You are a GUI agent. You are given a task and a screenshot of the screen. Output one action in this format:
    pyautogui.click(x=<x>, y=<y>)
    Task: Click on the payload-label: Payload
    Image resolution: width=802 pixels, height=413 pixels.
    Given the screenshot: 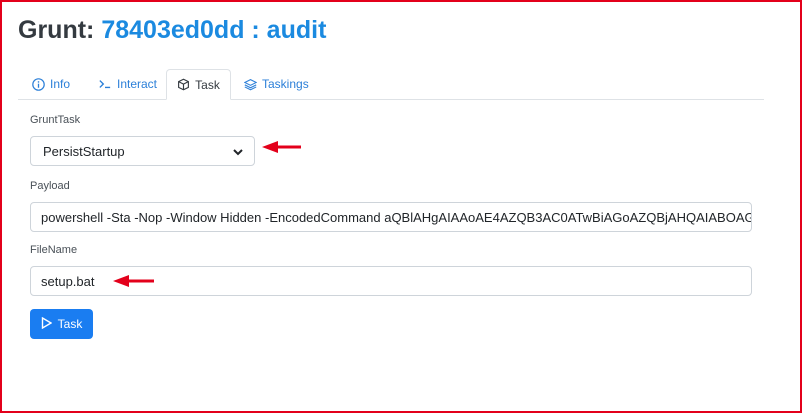 What is the action you would take?
    pyautogui.click(x=50, y=186)
    